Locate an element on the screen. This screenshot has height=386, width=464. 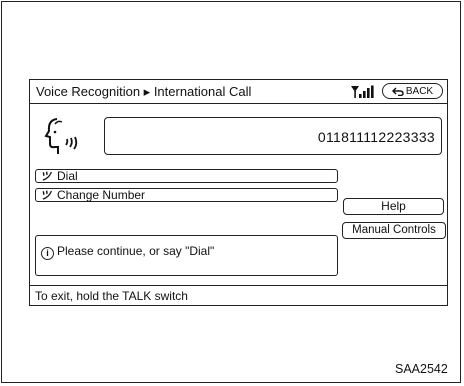
signal-strength-icon is located at coordinates (362, 91).